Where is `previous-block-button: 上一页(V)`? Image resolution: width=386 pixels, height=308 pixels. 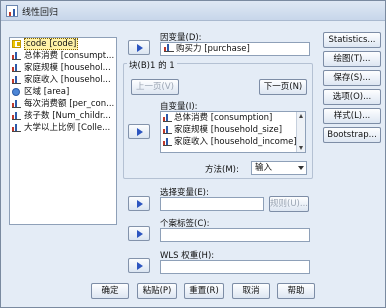
previous-block-button: 上一页(V) is located at coordinates (155, 87).